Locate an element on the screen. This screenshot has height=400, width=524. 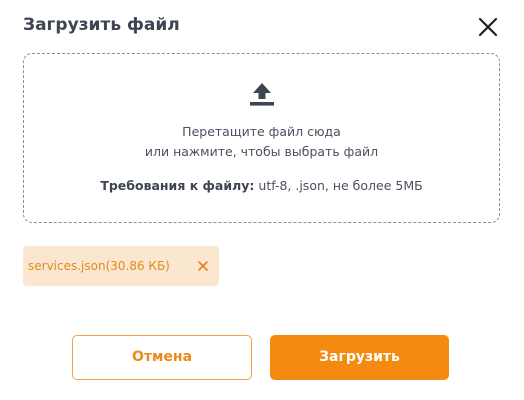
close-icon is located at coordinates (488, 27).